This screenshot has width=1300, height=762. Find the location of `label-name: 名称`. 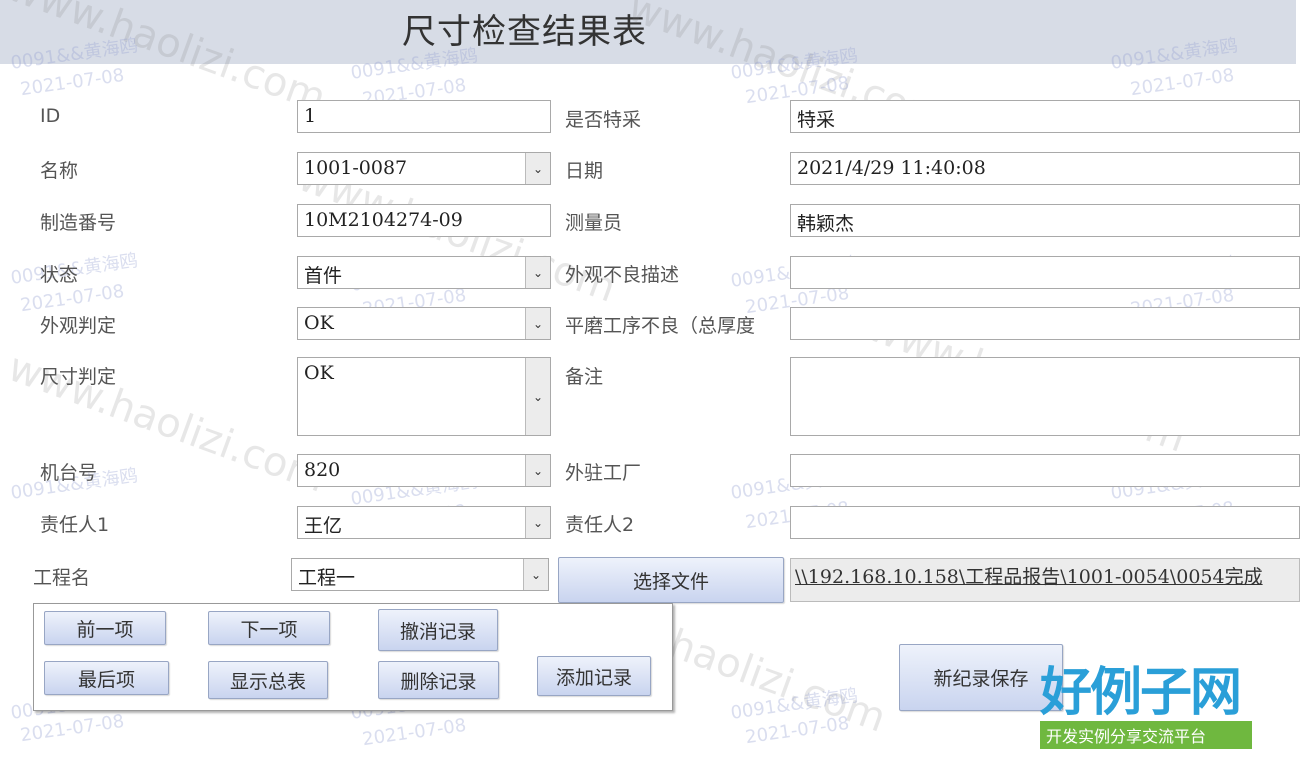

label-name: 名称 is located at coordinates (59, 171).